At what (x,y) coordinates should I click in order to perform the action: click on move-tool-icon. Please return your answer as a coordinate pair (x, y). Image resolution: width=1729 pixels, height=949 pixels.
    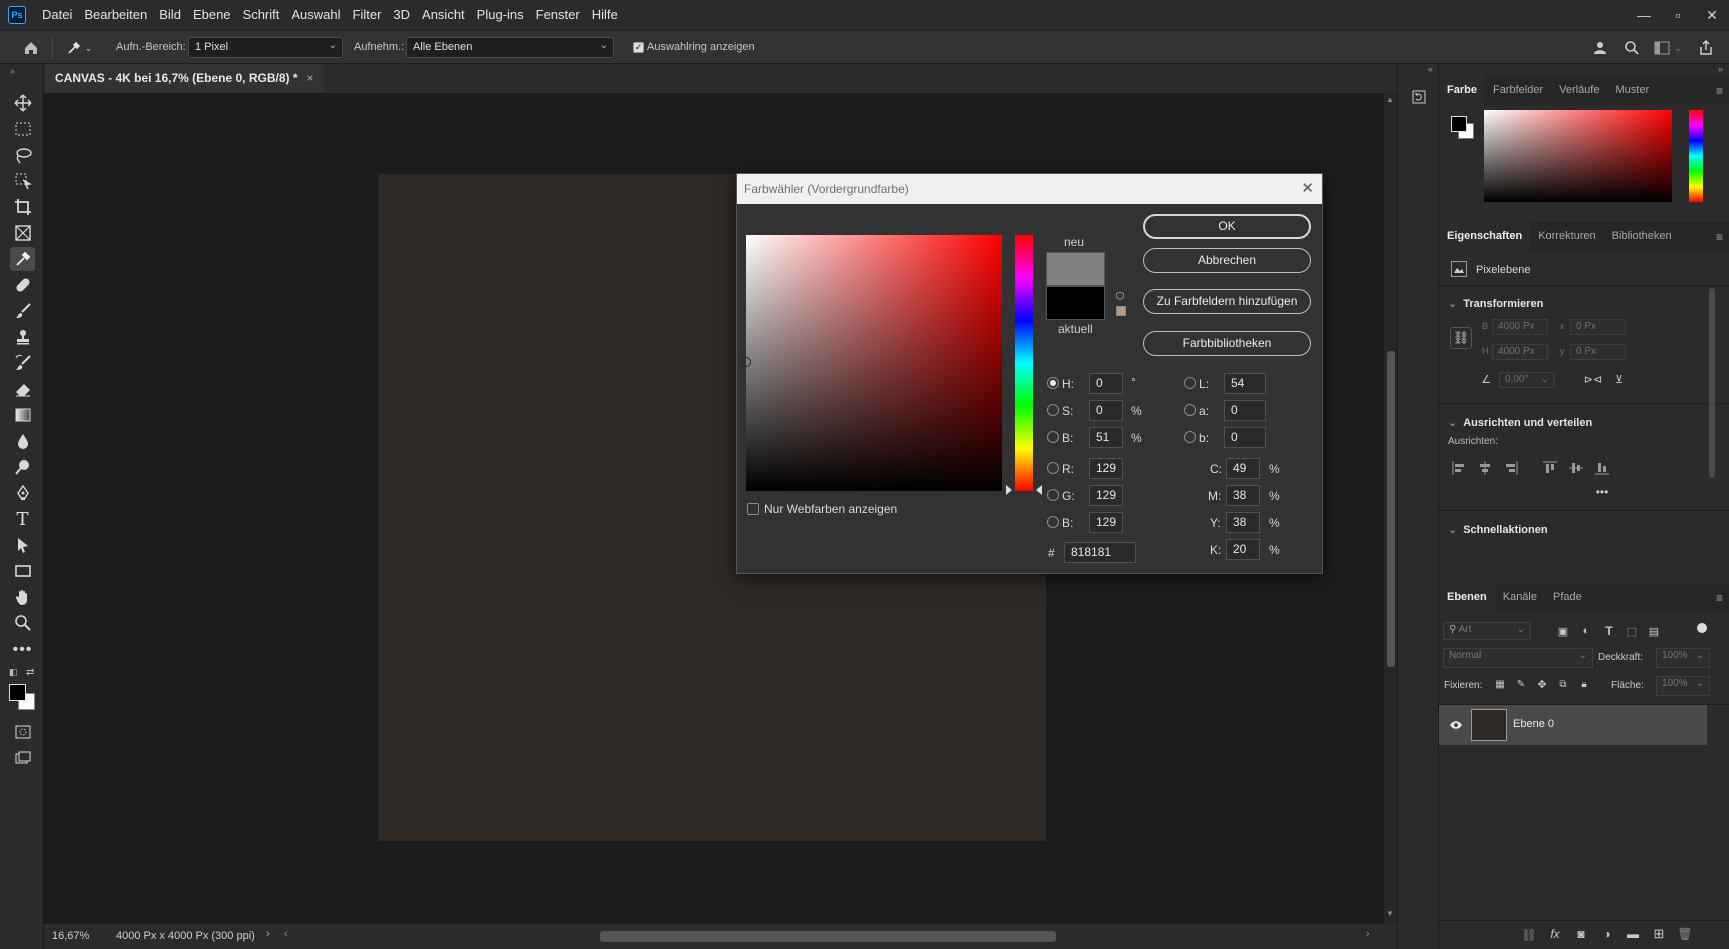
    Looking at the image, I should click on (22, 103).